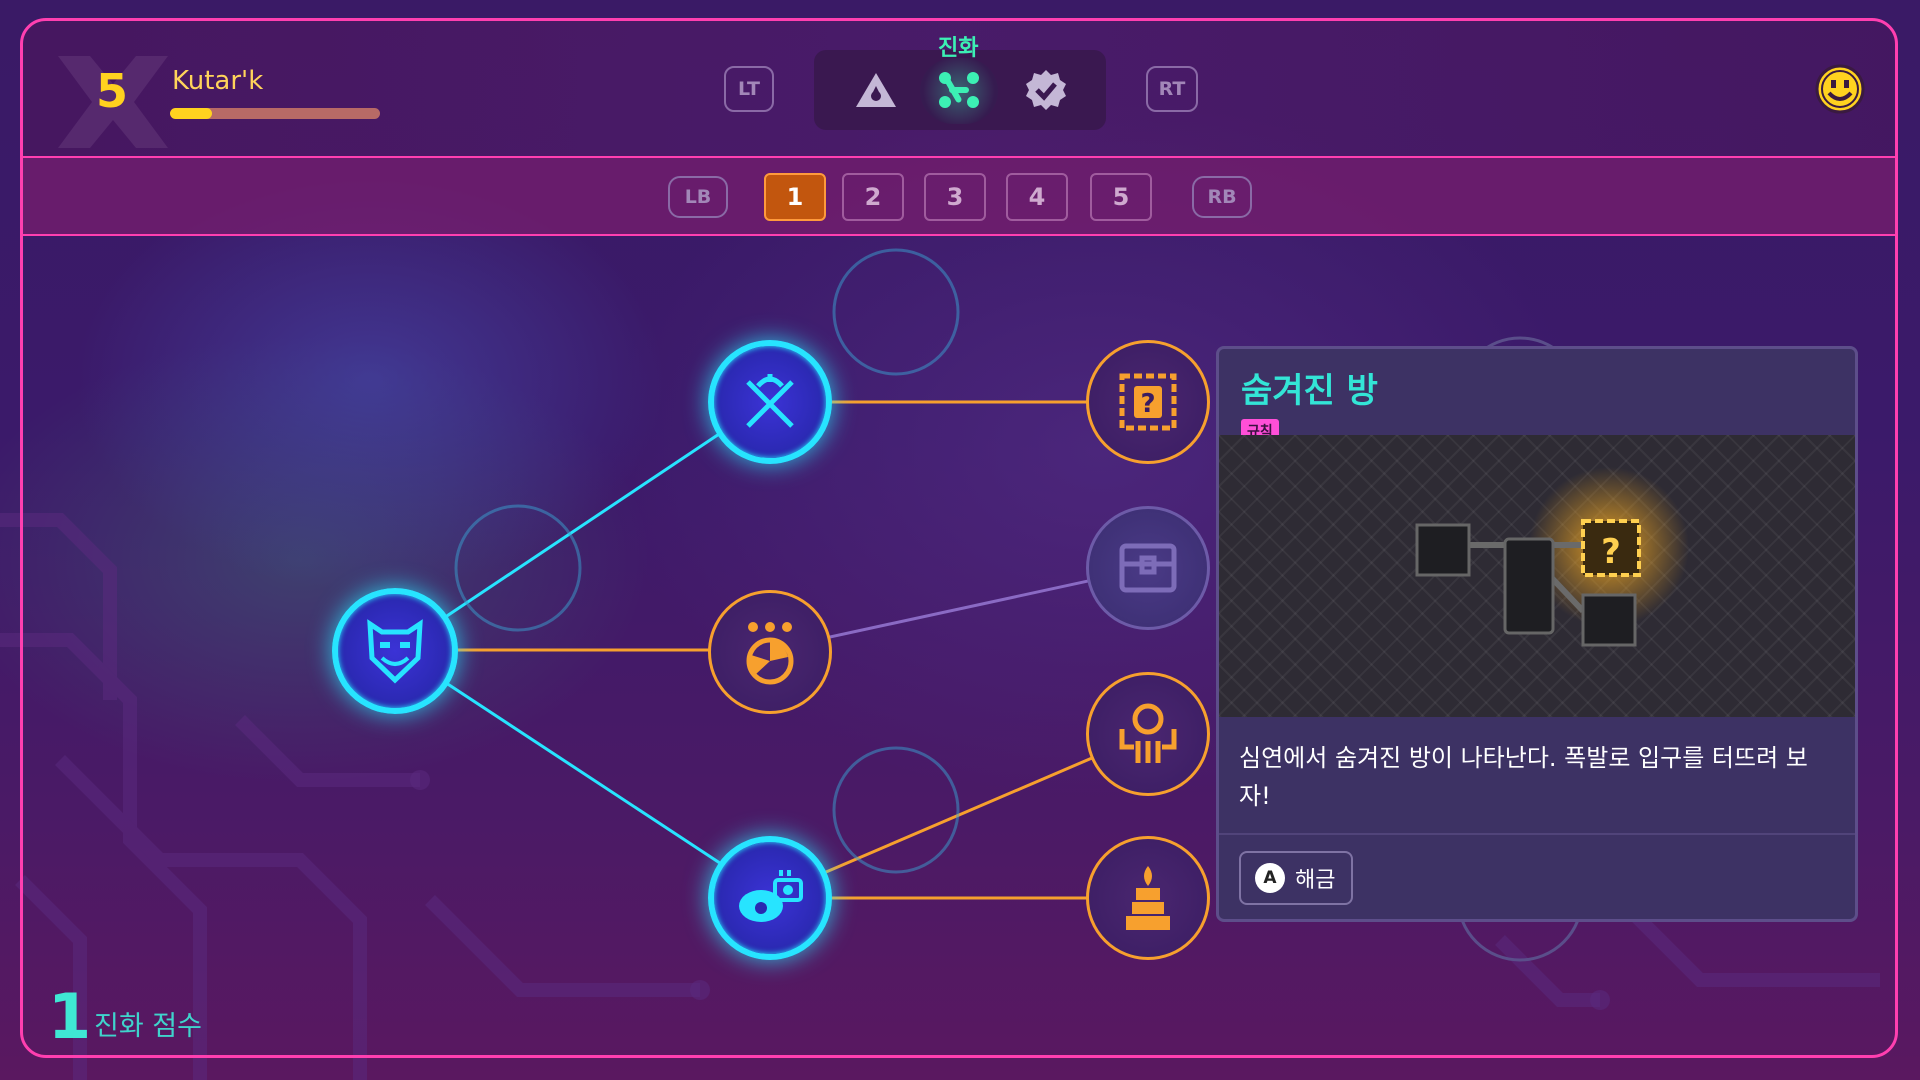 Image resolution: width=1920 pixels, height=1080 pixels. What do you see at coordinates (1552, 557) in the screenshot?
I see `hidden-room-map-icon: ?` at bounding box center [1552, 557].